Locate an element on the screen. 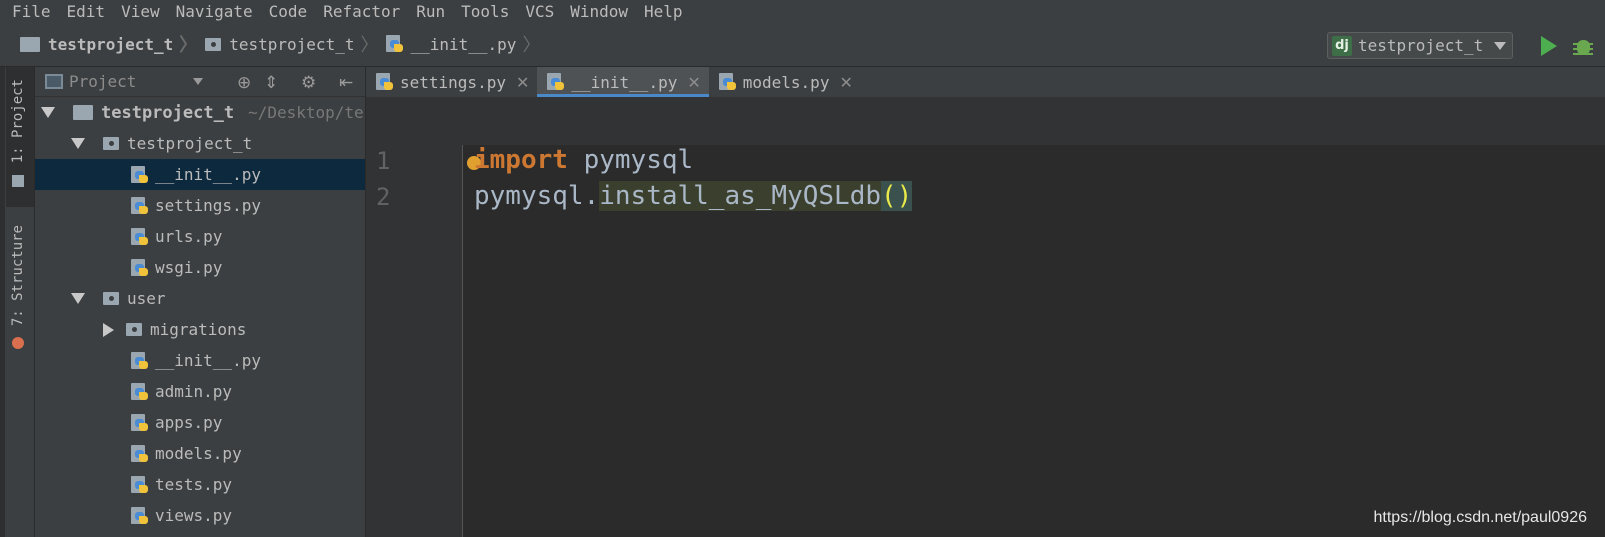 This screenshot has width=1605, height=537. tab-init: __init__.py ✕ is located at coordinates (623, 82).